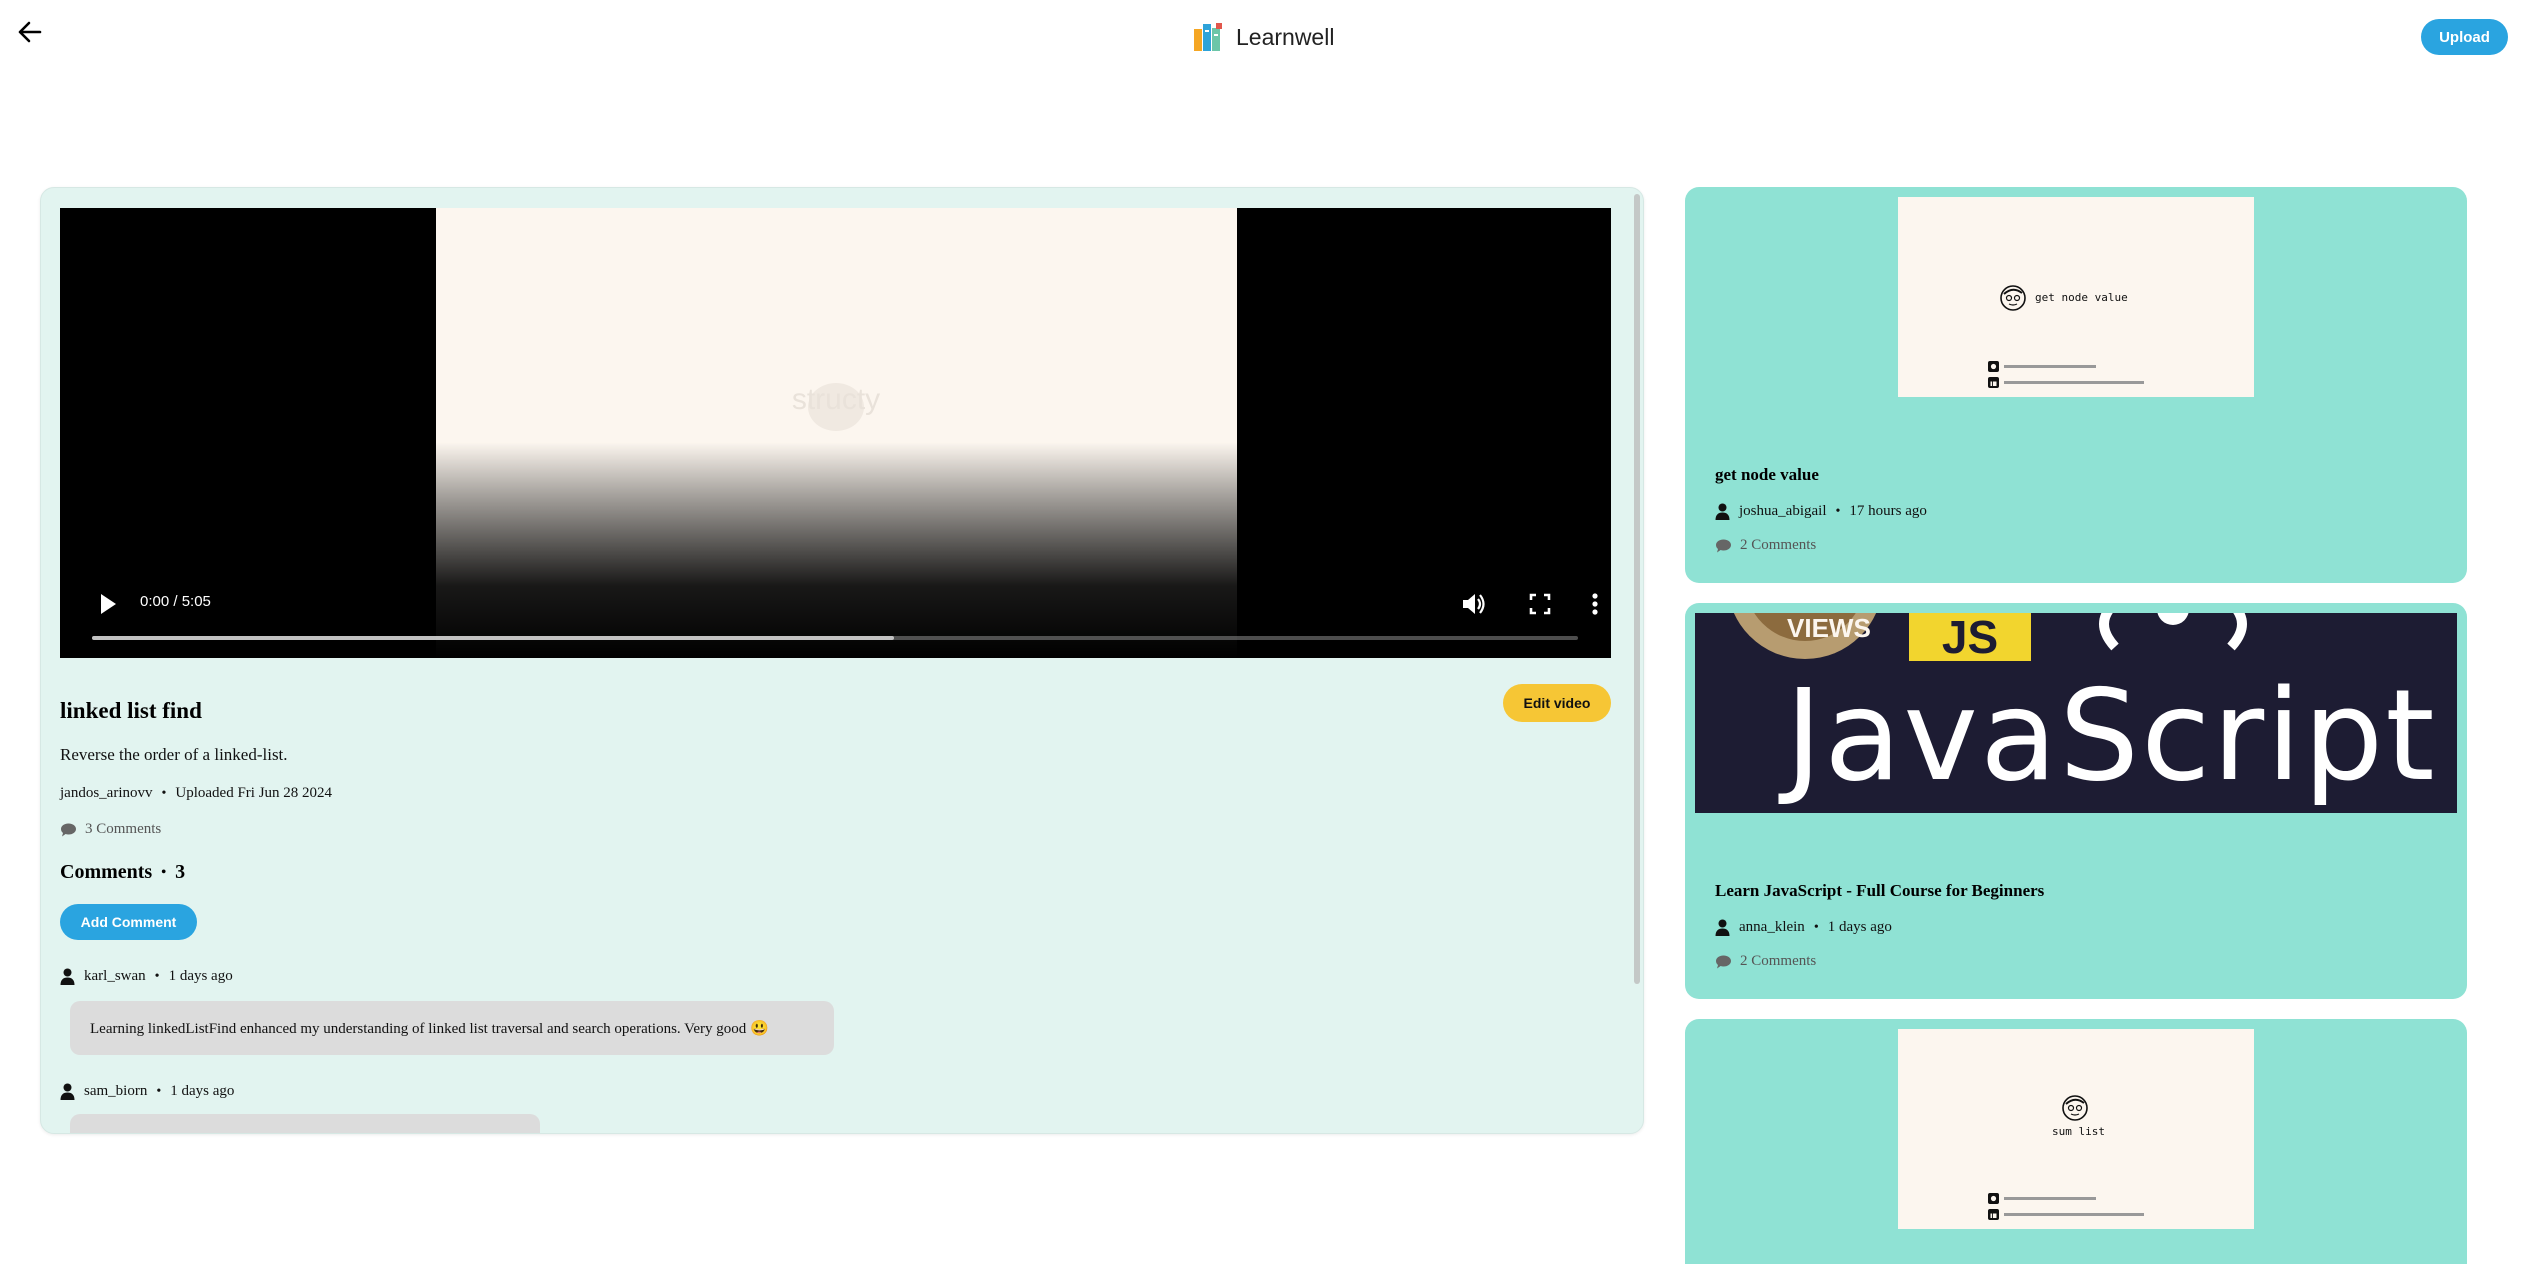  I want to click on upload-button: Upload, so click(2464, 37).